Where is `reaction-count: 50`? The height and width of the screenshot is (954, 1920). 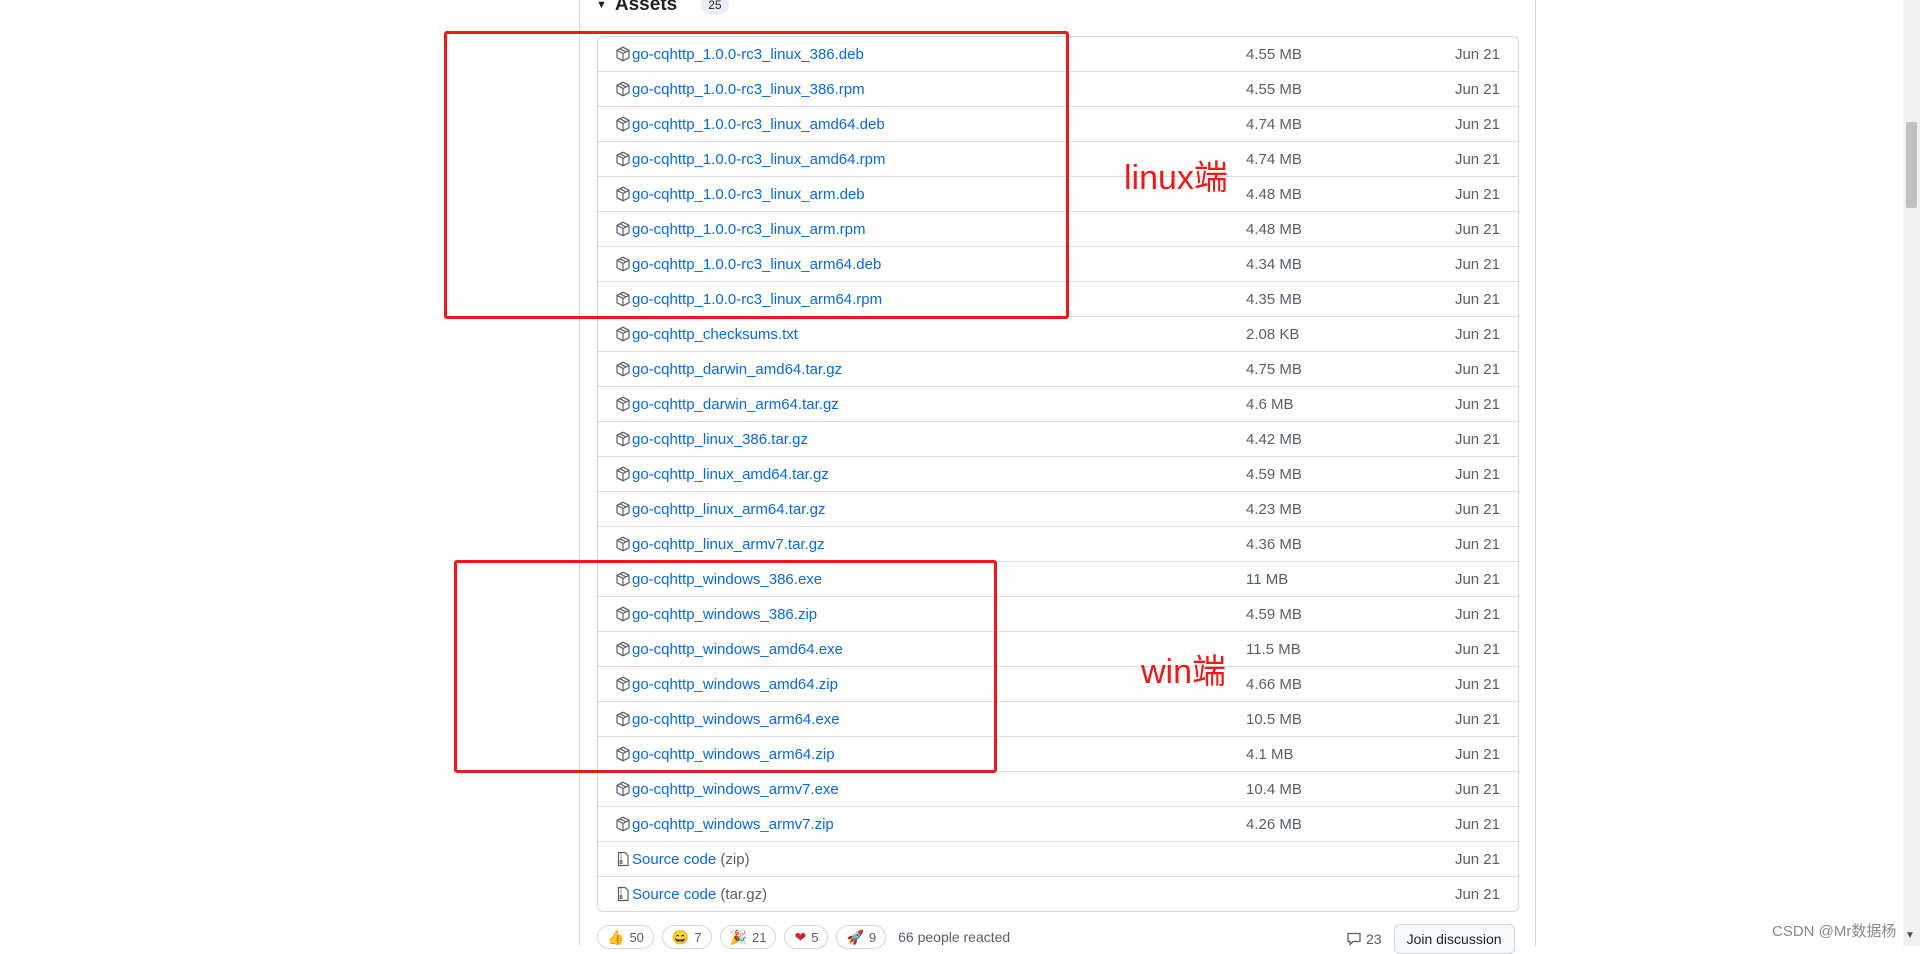 reaction-count: 50 is located at coordinates (636, 937).